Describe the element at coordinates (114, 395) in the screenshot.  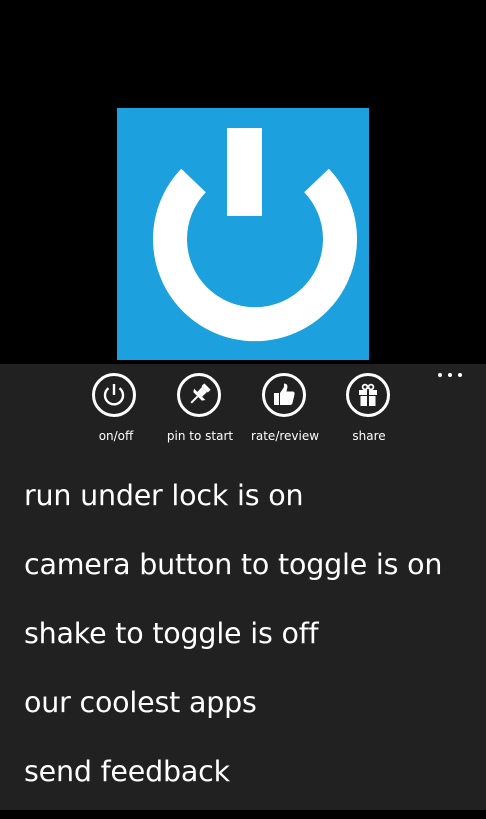
I see `power-icon` at that location.